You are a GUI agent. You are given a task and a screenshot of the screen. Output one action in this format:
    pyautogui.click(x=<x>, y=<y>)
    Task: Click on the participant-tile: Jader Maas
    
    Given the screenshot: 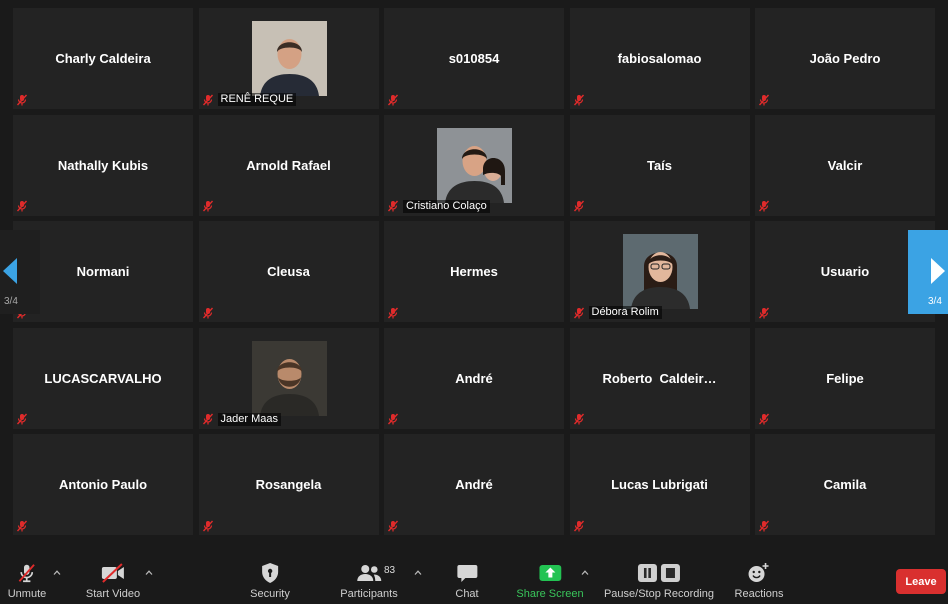 What is the action you would take?
    pyautogui.click(x=288, y=378)
    